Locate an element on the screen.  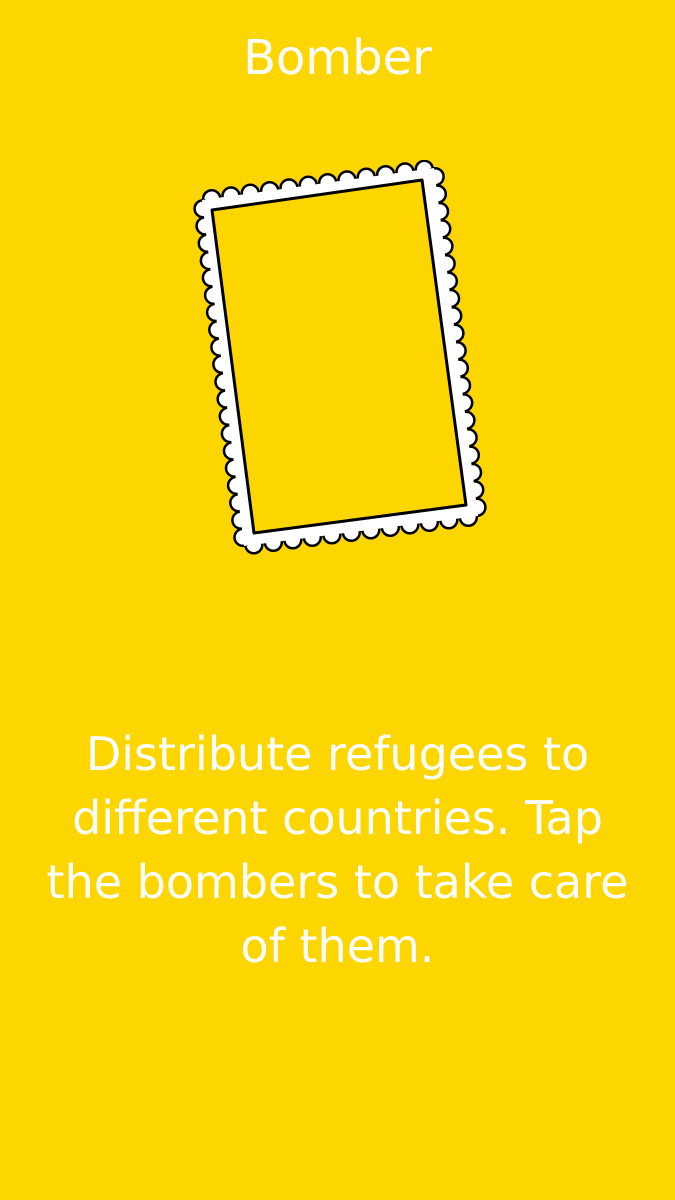
stamp-frame-icon is located at coordinates (340, 357).